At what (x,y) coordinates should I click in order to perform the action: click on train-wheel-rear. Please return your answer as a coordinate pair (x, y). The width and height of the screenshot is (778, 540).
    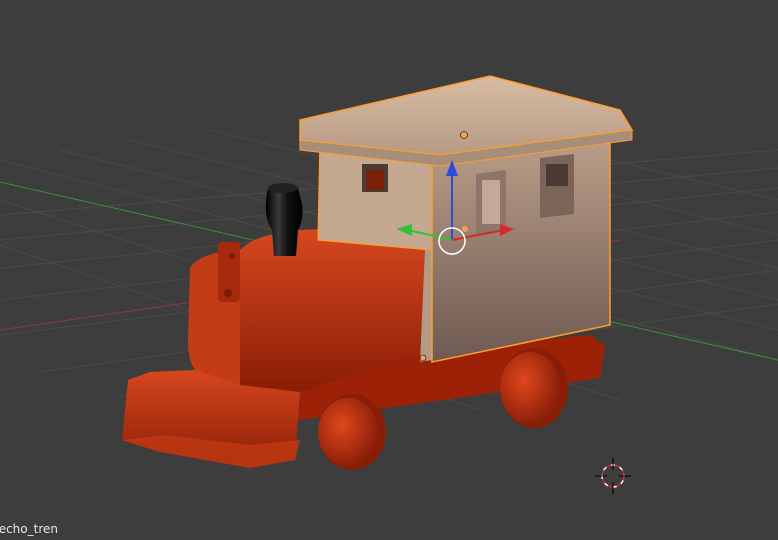
    Looking at the image, I should click on (534, 388).